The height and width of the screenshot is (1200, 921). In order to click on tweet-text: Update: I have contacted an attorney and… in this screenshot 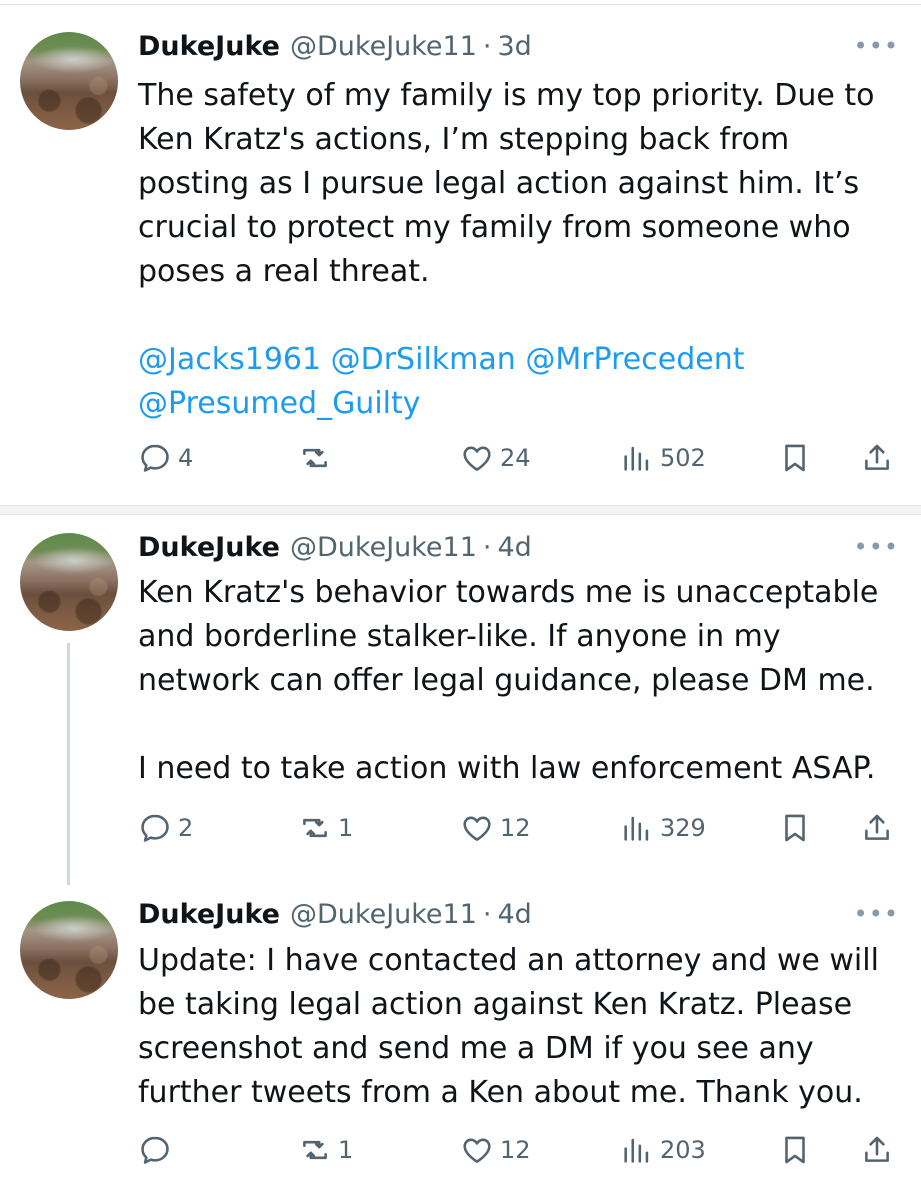, I will do `click(523, 1027)`.